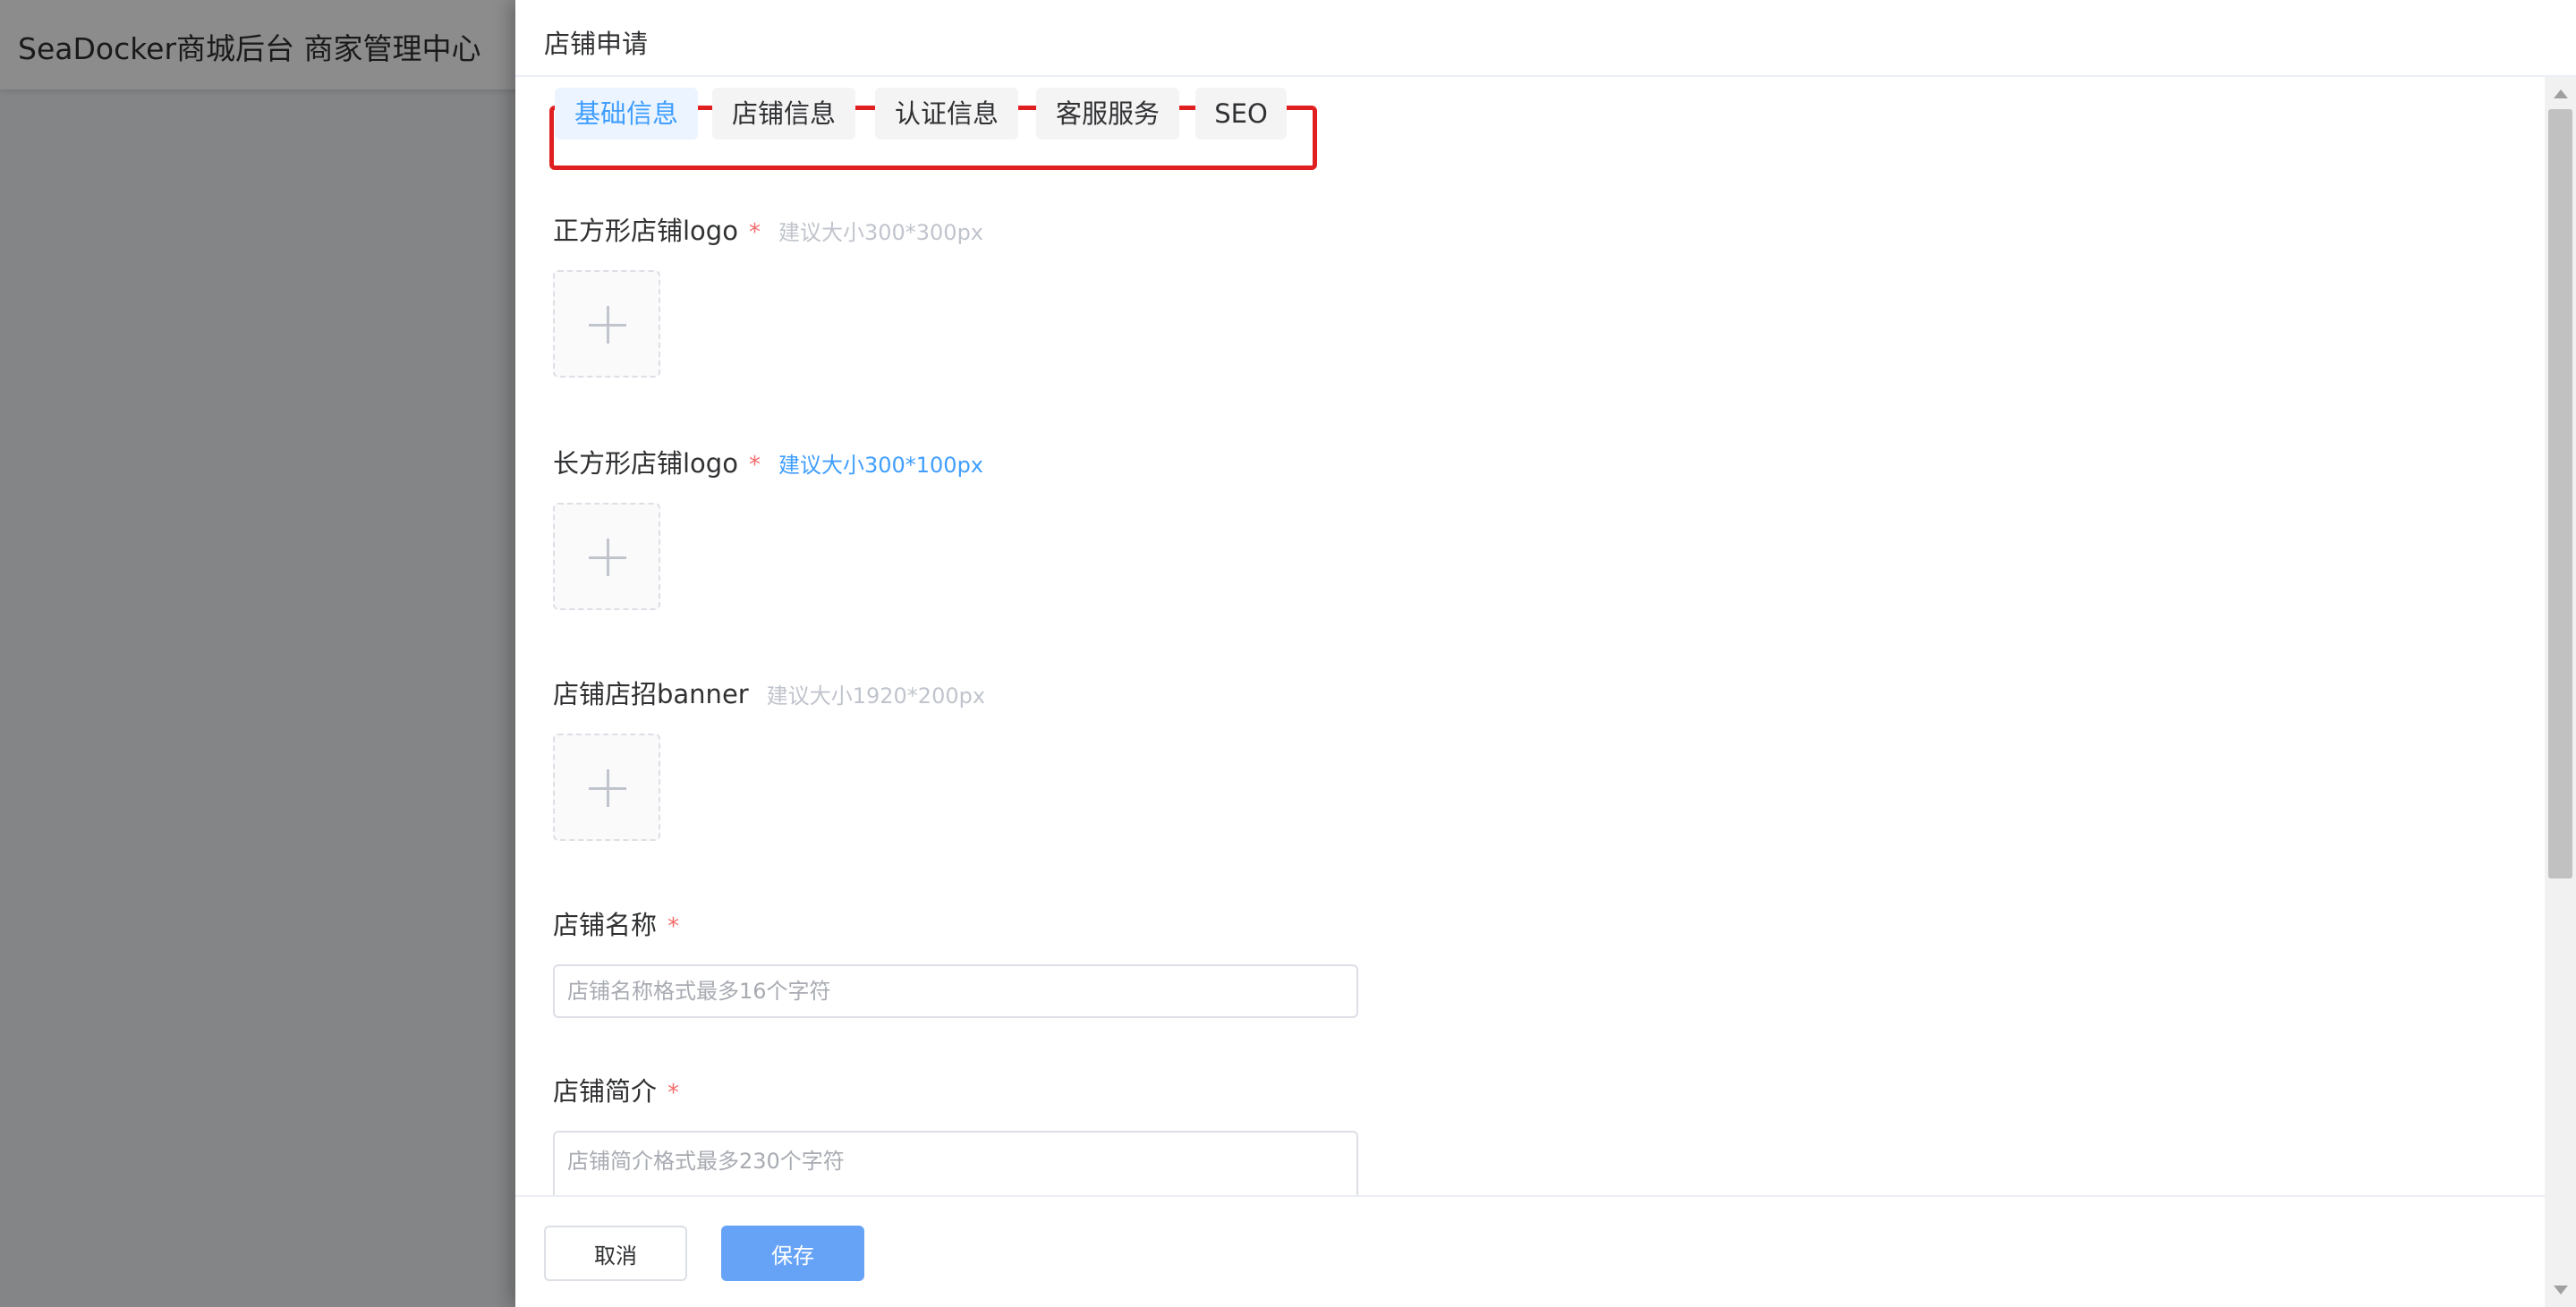 This screenshot has height=1307, width=2576. I want to click on banner-hint: 建议大小1920*200px, so click(876, 696).